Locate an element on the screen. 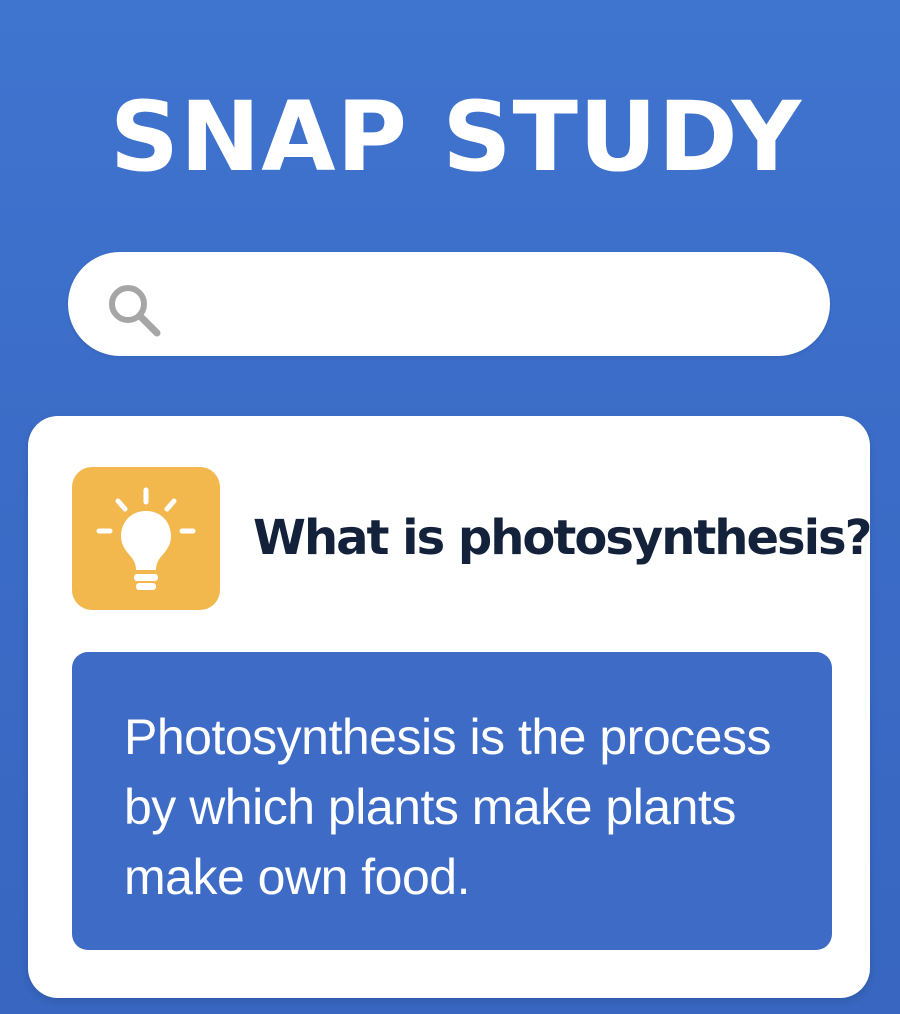 The width and height of the screenshot is (900, 1014). search-icon is located at coordinates (134, 310).